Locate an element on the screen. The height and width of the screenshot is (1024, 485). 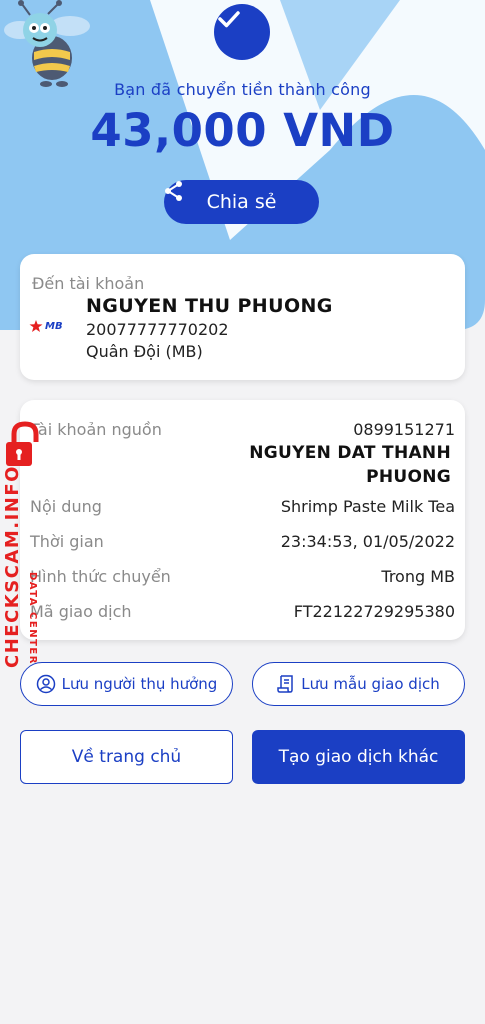
mb-bank-logo: MB is located at coordinates (46, 326).